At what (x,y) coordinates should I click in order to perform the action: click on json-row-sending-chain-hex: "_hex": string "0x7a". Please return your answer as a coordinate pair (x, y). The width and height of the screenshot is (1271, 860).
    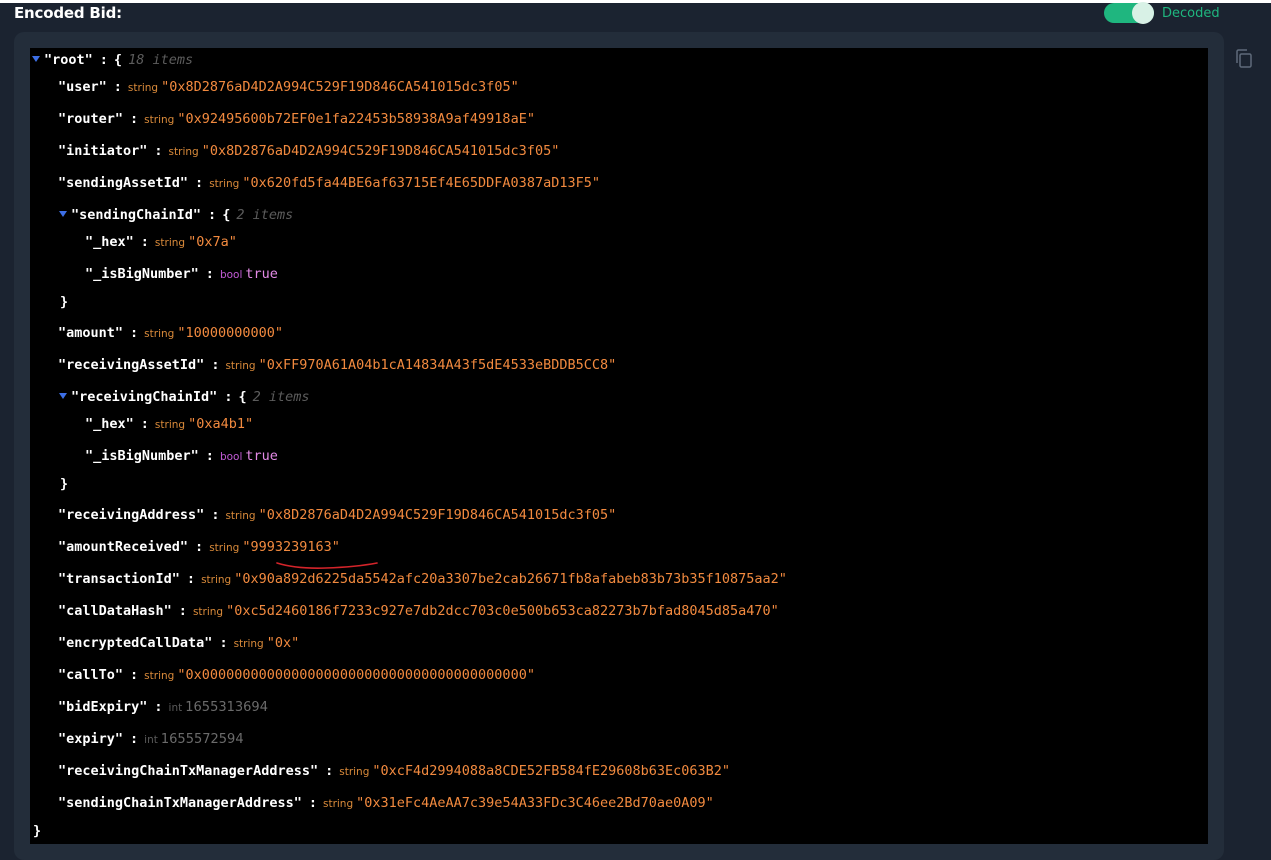
    Looking at the image, I should click on (161, 242).